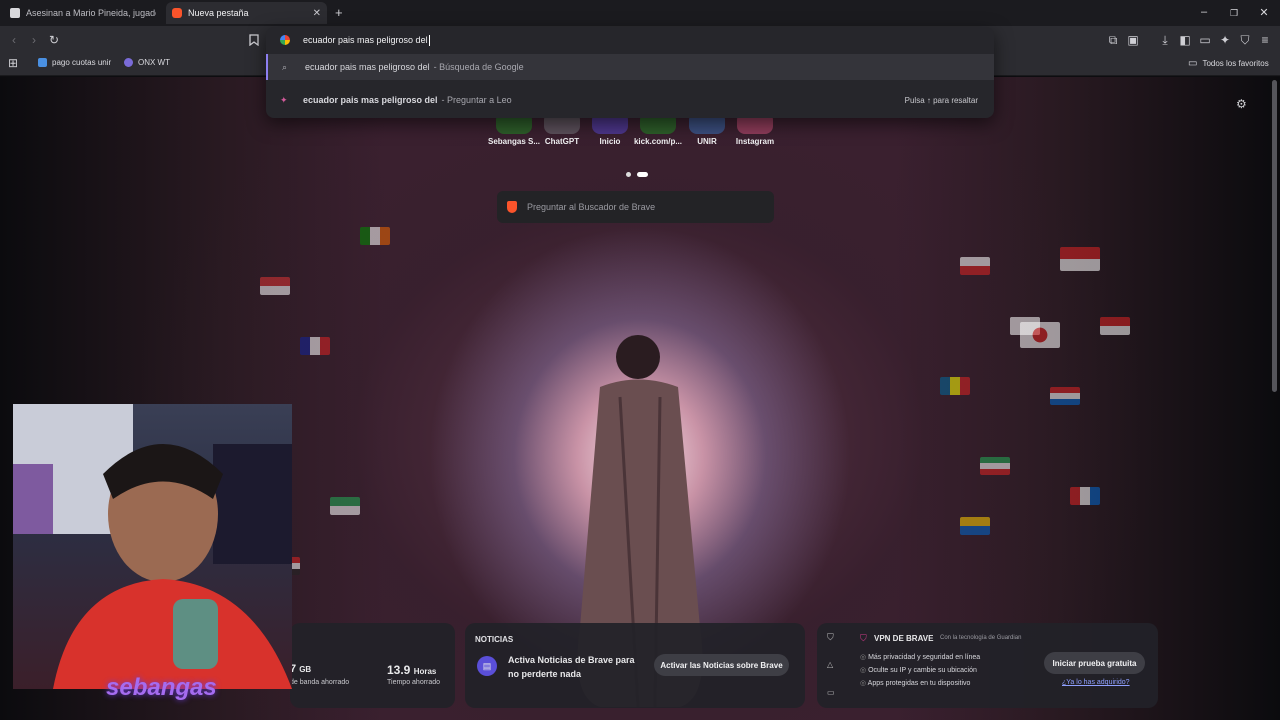 This screenshot has width=1280, height=720. I want to click on webcam-overlay, so click(152, 546).